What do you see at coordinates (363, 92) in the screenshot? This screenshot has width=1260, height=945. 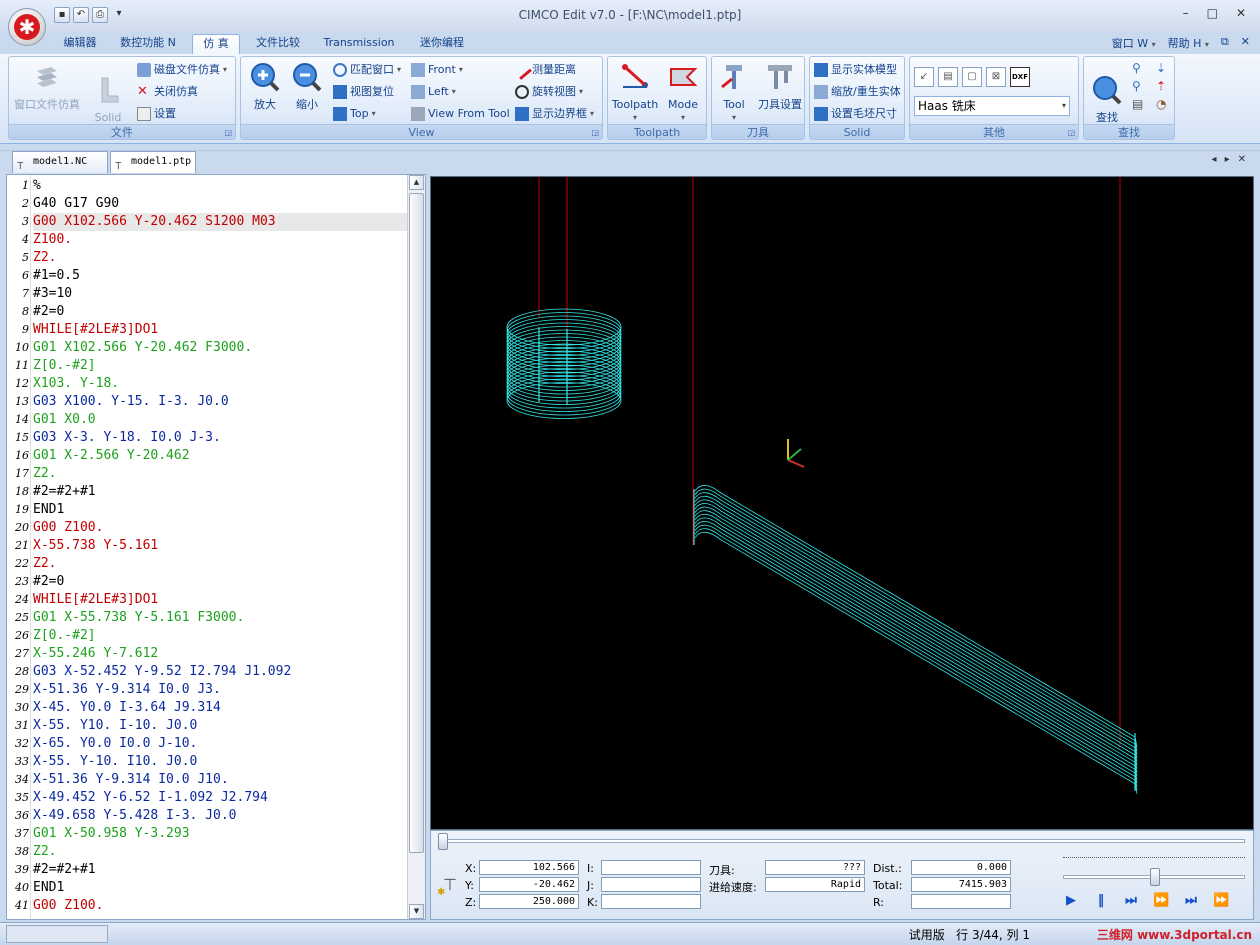 I see `reset-view-button: 视图复位` at bounding box center [363, 92].